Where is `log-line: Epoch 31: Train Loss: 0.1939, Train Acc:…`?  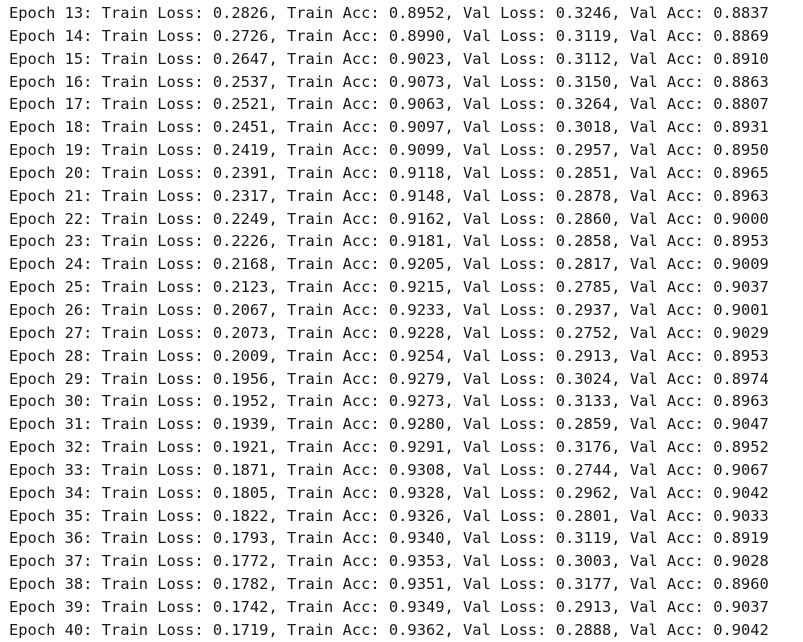
log-line: Epoch 31: Train Loss: 0.1939, Train Acc:… is located at coordinates (389, 424).